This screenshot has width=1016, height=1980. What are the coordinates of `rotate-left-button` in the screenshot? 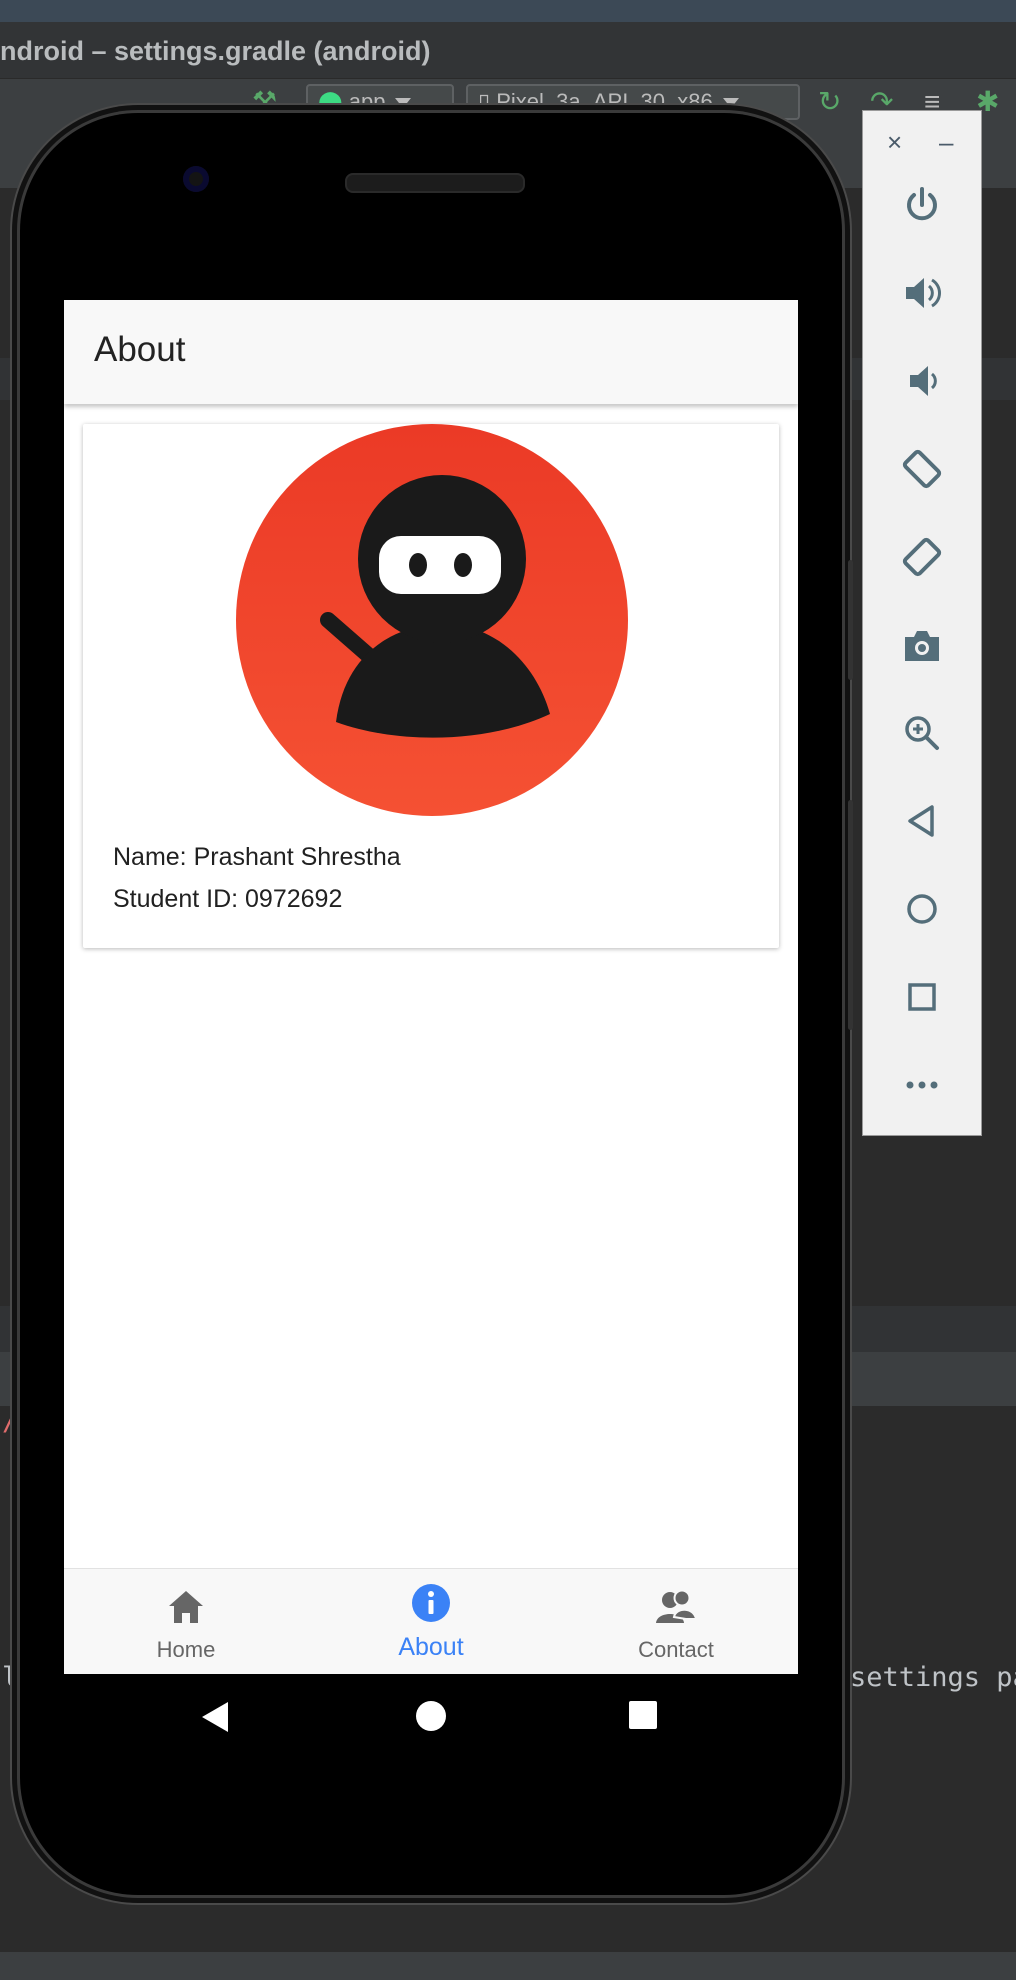 It's located at (922, 469).